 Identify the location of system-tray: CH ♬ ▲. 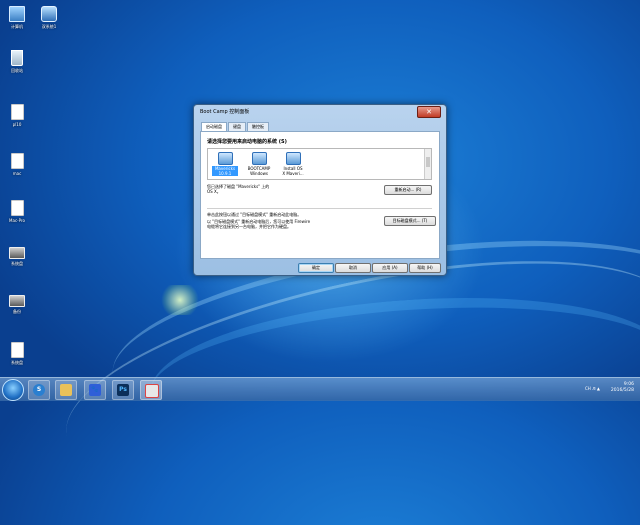
(592, 388).